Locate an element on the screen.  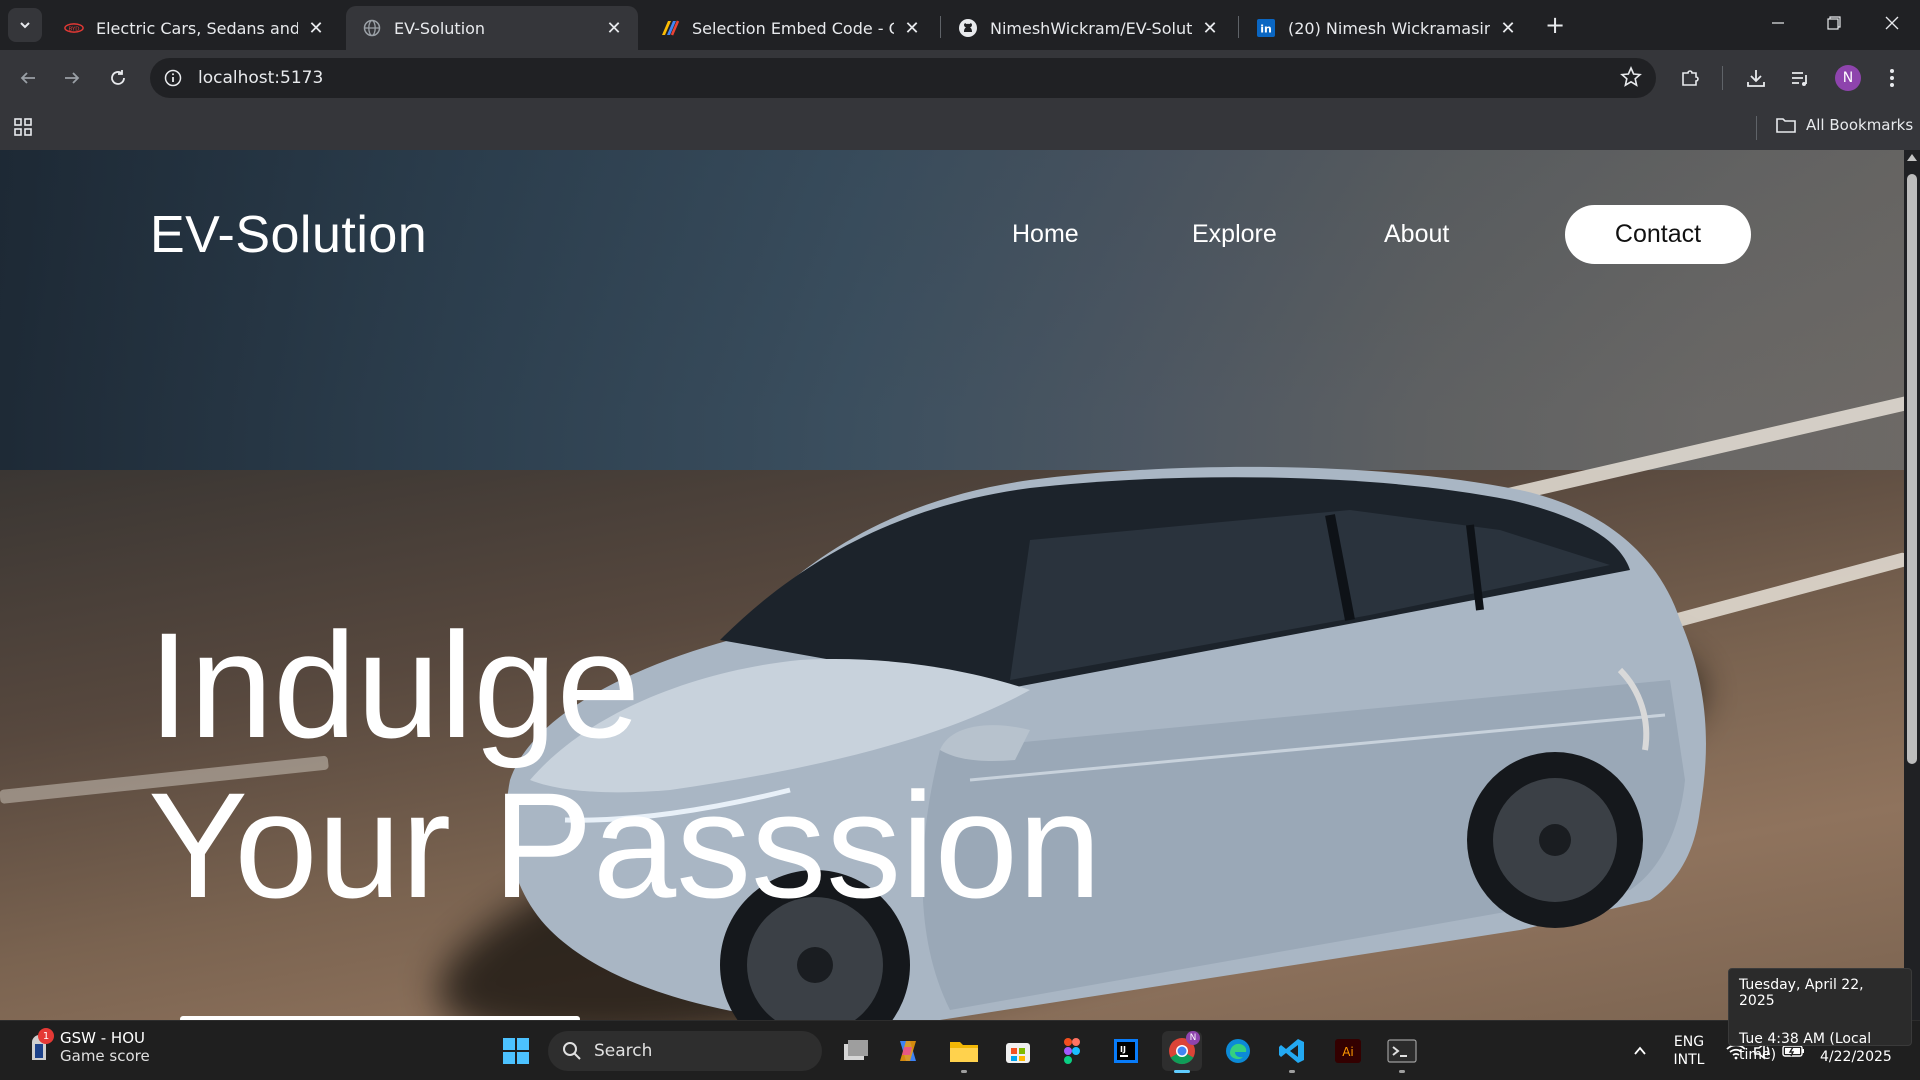
tab-title: (20) Nimesh Wickramasinghe | is located at coordinates (1389, 28).